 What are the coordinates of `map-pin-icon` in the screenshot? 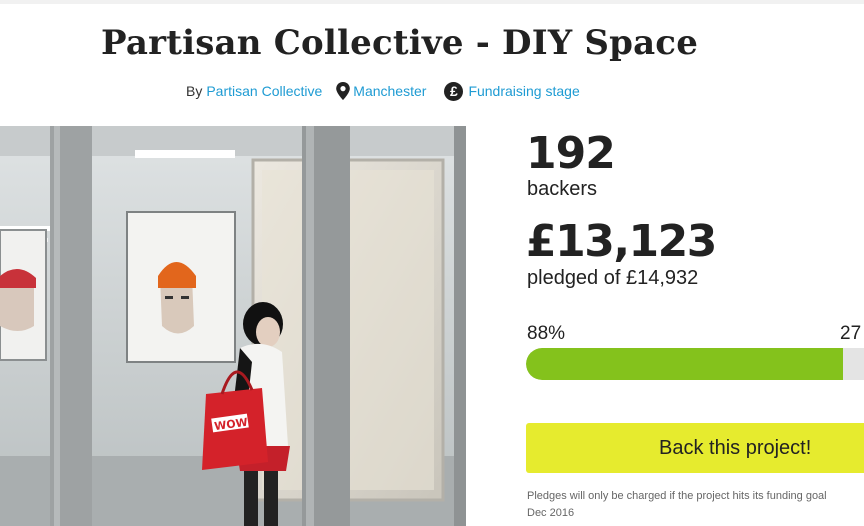 It's located at (343, 91).